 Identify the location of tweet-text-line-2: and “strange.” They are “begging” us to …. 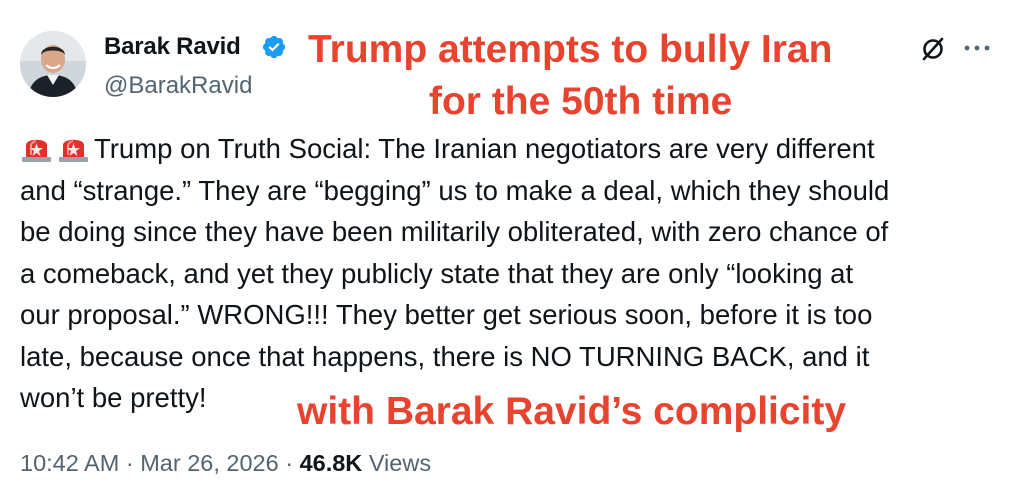
(455, 190).